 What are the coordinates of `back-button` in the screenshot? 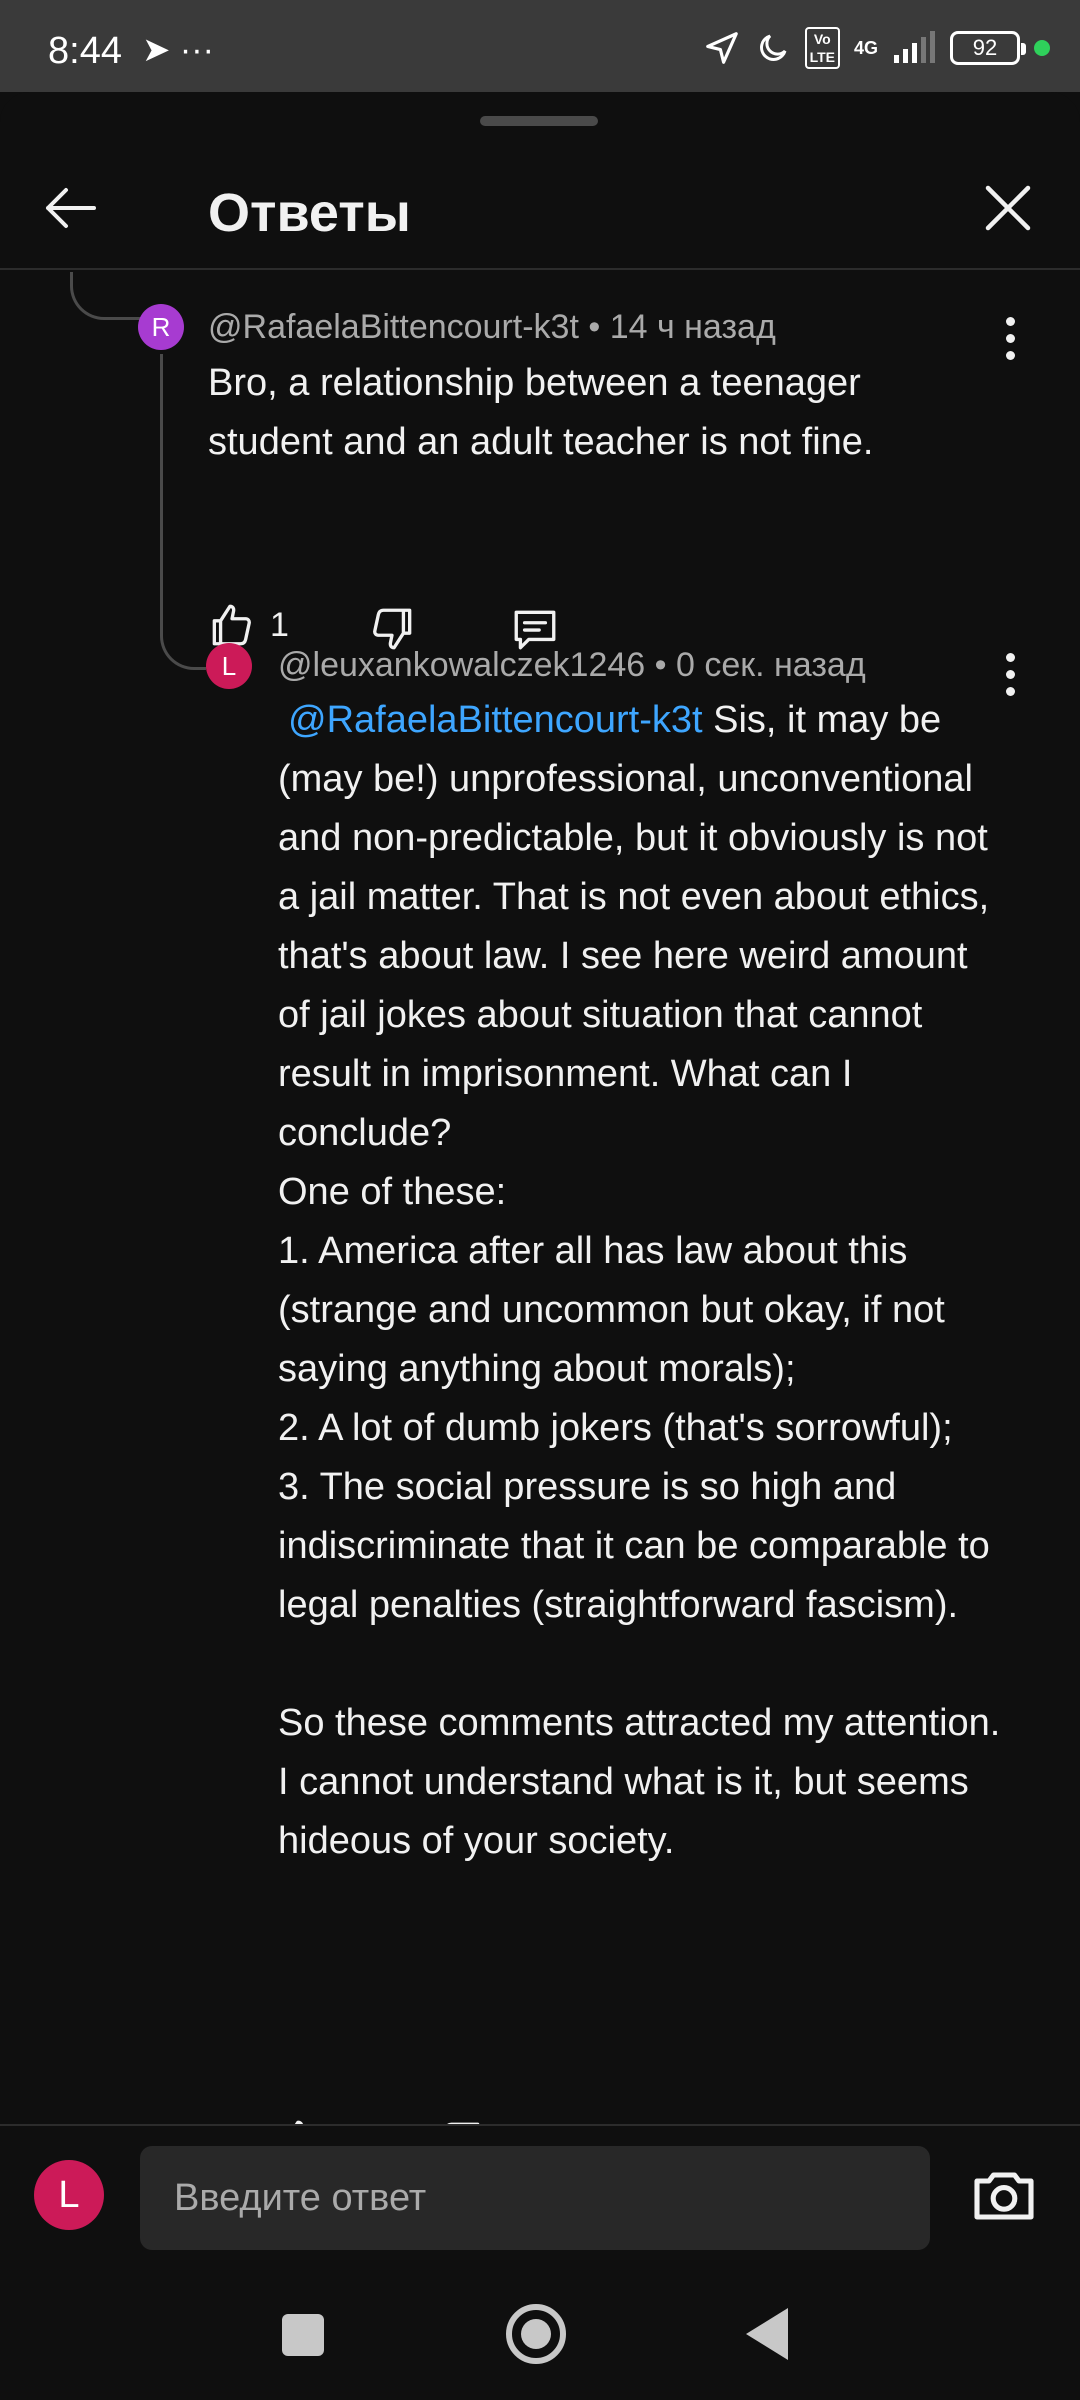 It's located at (72, 208).